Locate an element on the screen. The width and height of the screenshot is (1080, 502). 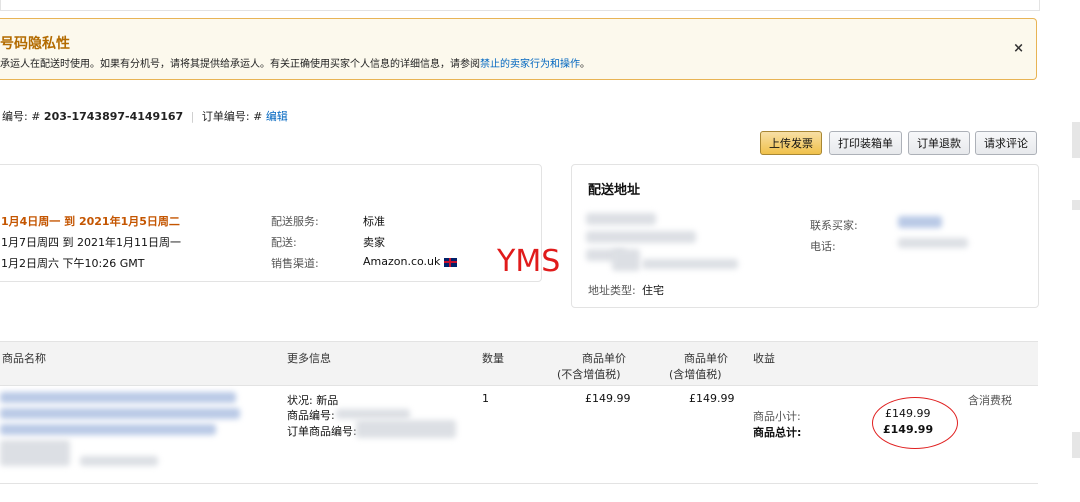
channel-name: Amazon.co.uk is located at coordinates (402, 261).